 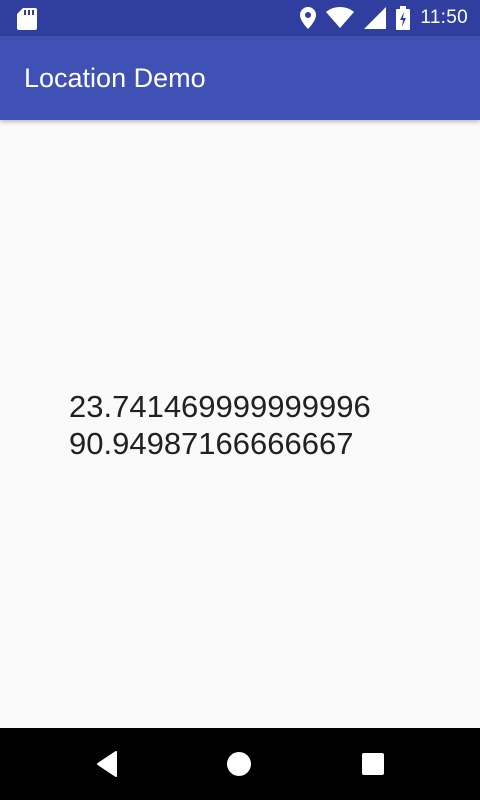 I want to click on status-bar: 11:50, so click(x=240, y=18).